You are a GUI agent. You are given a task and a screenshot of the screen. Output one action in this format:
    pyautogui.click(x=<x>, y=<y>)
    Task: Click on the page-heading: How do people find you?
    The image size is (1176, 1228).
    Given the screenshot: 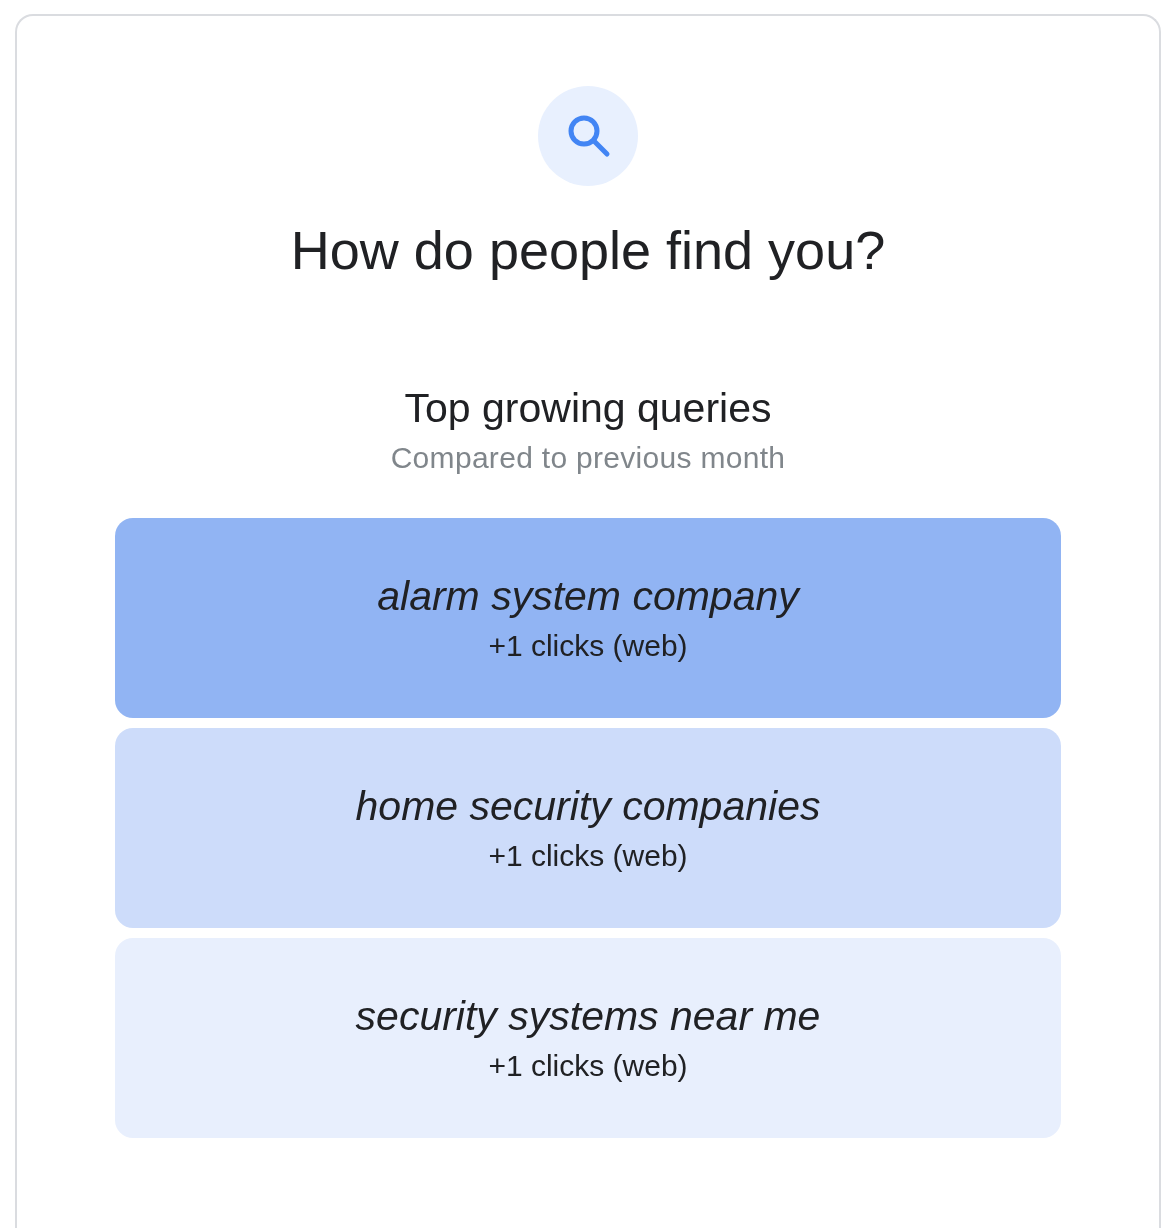 What is the action you would take?
    pyautogui.click(x=588, y=250)
    